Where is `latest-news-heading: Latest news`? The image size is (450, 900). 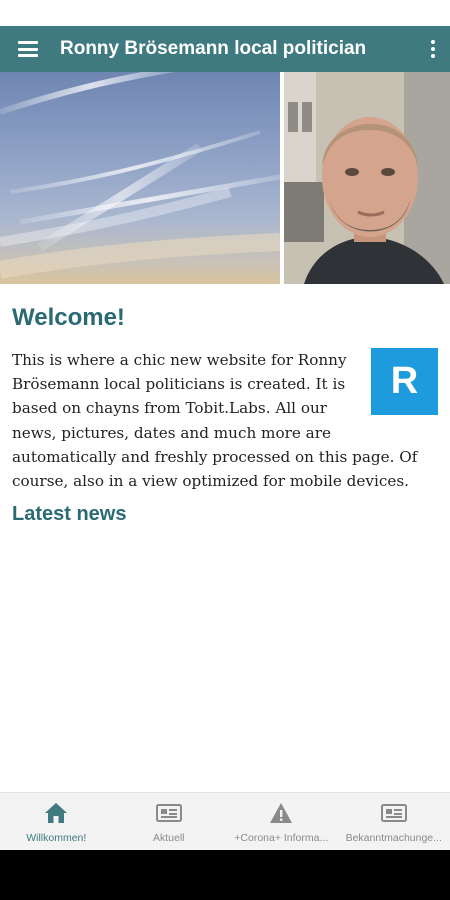 latest-news-heading: Latest news is located at coordinates (69, 514).